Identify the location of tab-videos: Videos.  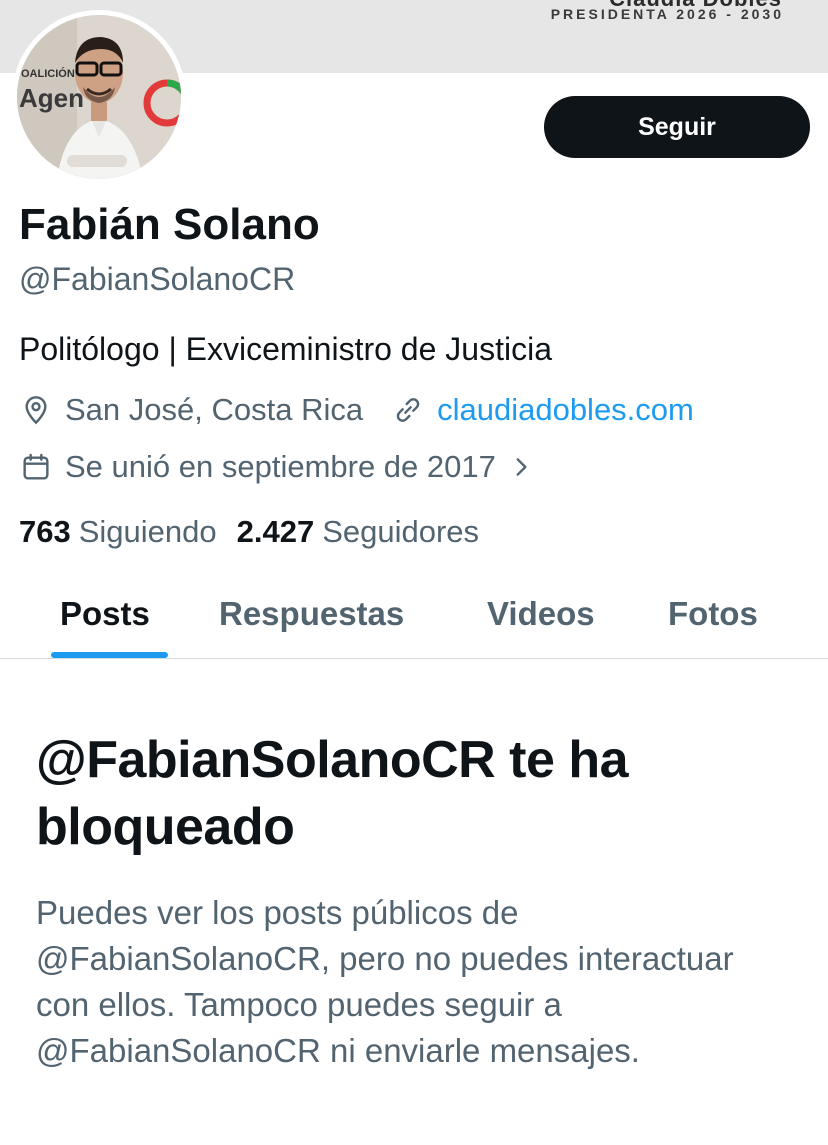
(541, 614).